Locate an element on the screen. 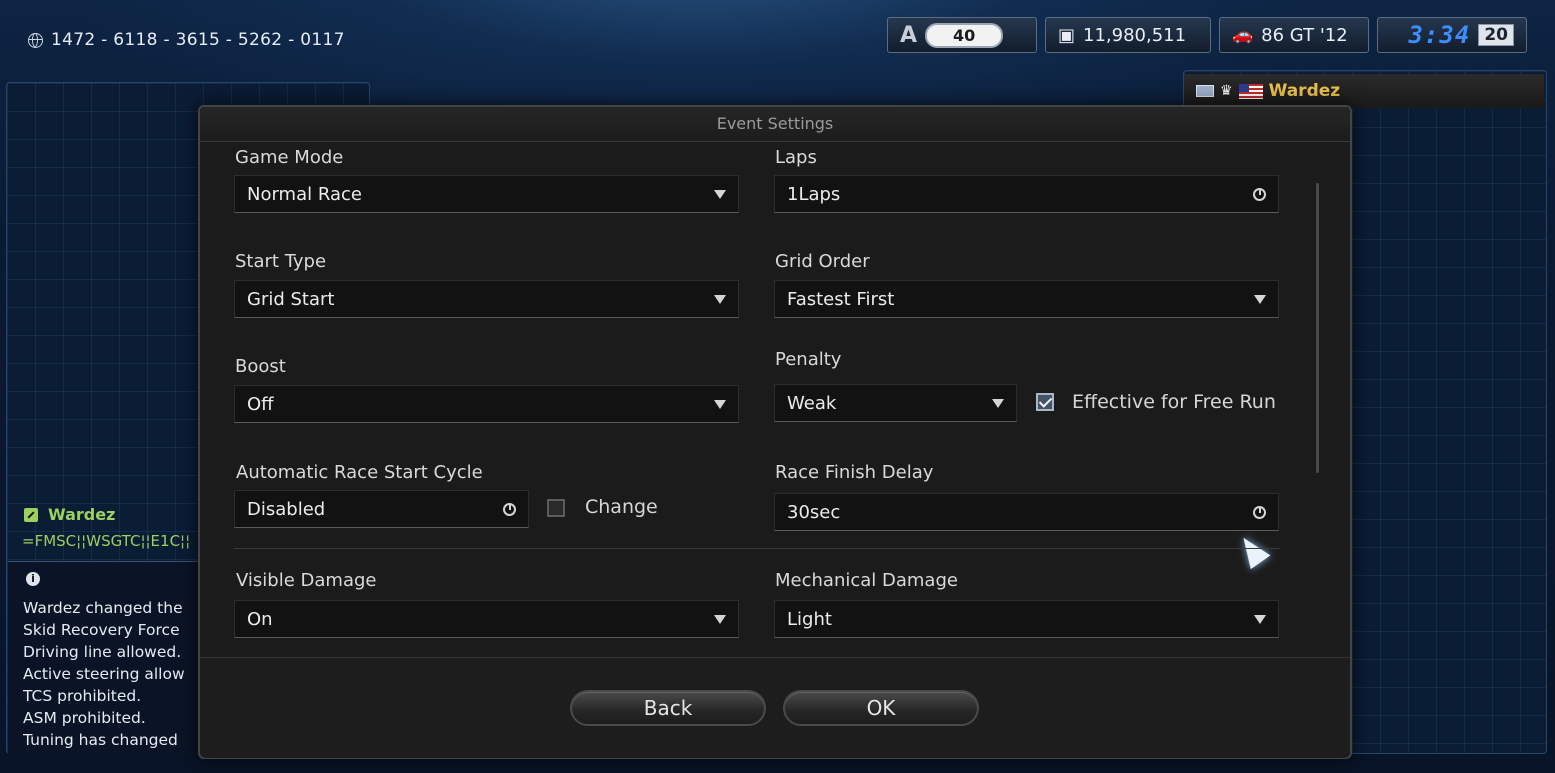 The height and width of the screenshot is (773, 1555). car-display: 🚗 86 GT '12 is located at coordinates (1294, 35).